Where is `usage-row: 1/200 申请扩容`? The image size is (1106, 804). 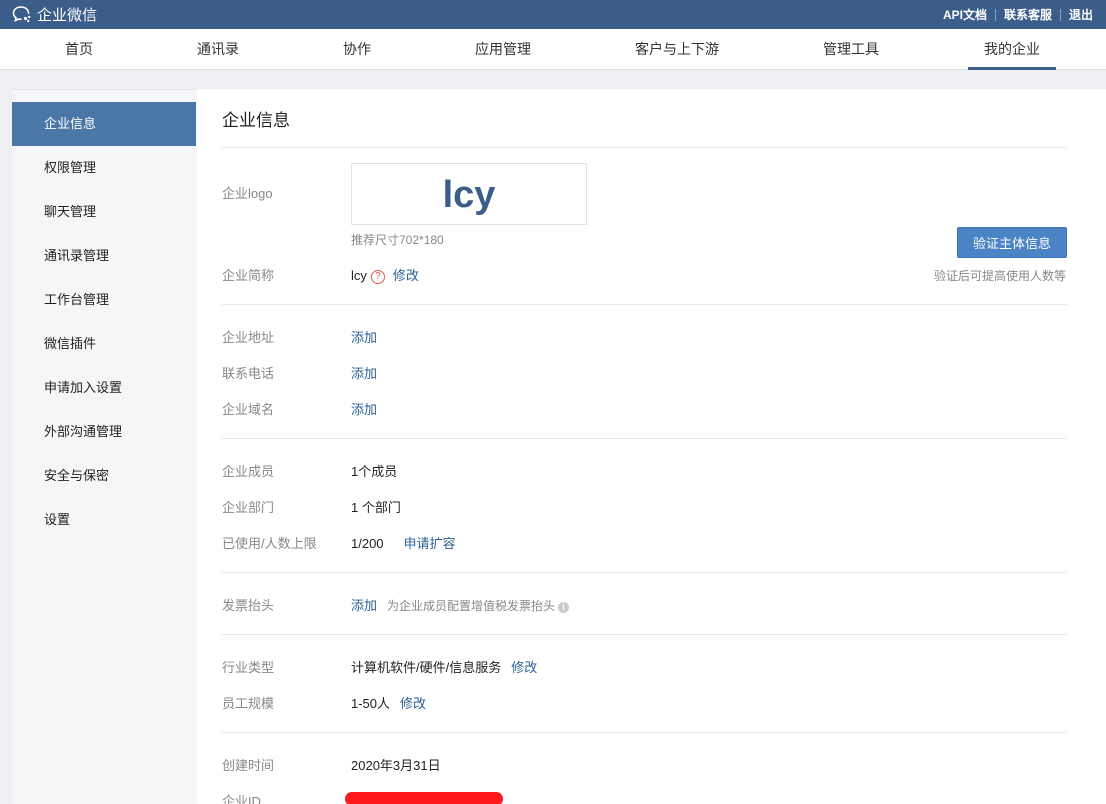 usage-row: 1/200 申请扩容 is located at coordinates (403, 542).